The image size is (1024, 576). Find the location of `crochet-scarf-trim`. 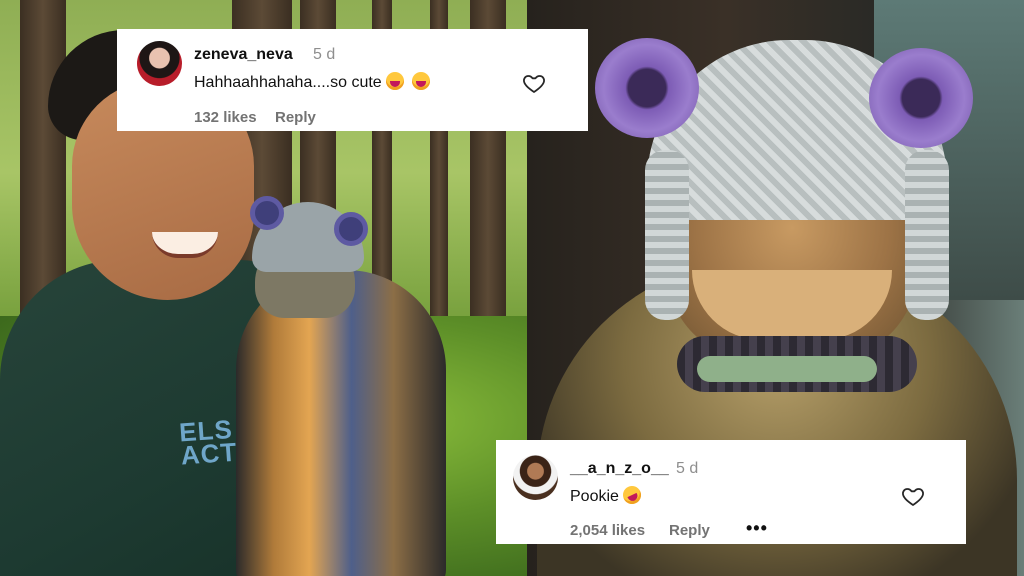

crochet-scarf-trim is located at coordinates (787, 369).